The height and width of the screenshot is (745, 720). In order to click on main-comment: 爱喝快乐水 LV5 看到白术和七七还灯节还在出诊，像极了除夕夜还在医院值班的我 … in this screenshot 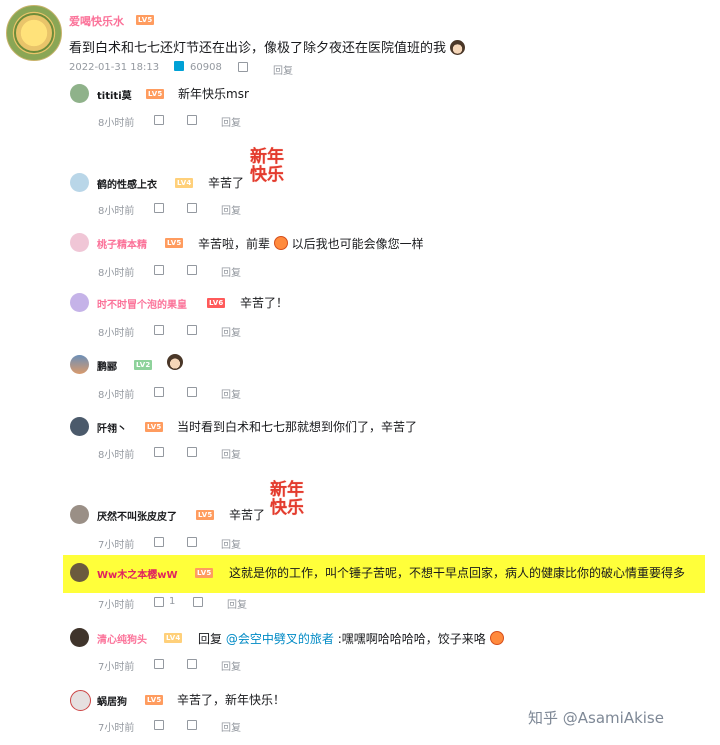, I will do `click(360, 40)`.